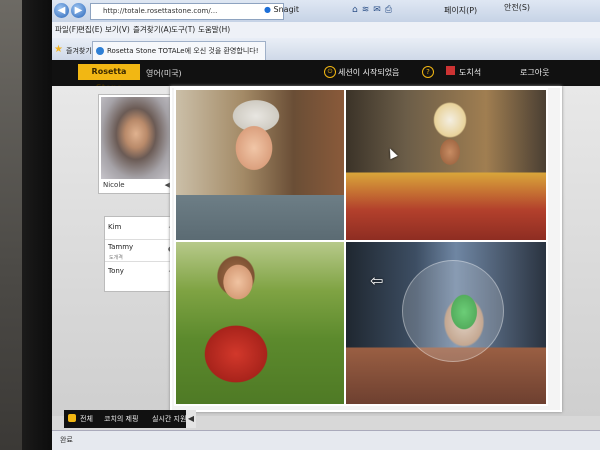  Describe the element at coordinates (369, 72) in the screenshot. I see `session-status: 세션이 시작되었음` at that location.